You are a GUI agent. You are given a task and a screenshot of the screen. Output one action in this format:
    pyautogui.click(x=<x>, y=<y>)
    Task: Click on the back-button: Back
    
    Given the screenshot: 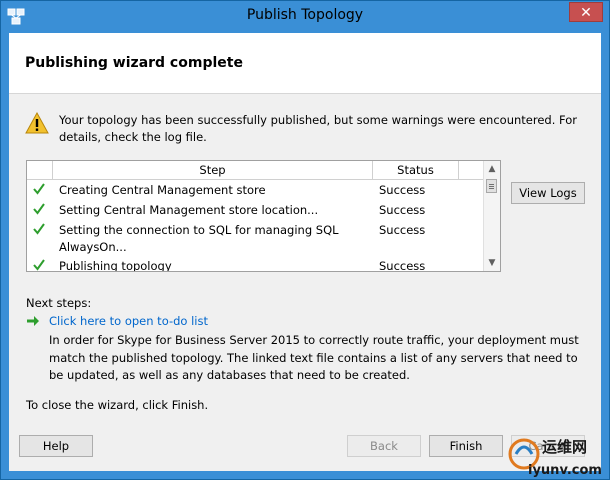 What is the action you would take?
    pyautogui.click(x=384, y=446)
    